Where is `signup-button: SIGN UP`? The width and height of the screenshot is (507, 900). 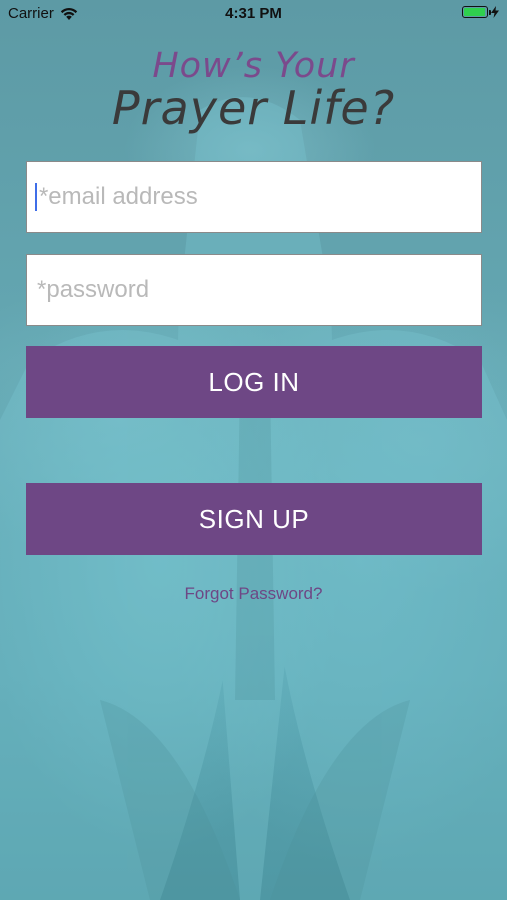 signup-button: SIGN UP is located at coordinates (254, 519).